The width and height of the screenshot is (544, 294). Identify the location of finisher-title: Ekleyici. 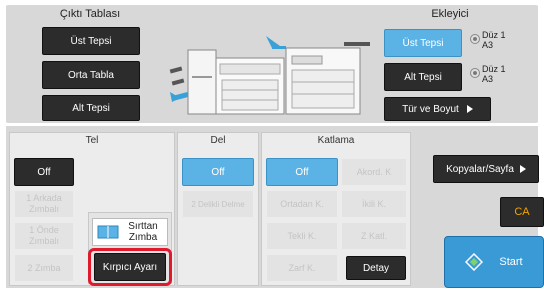
(450, 14).